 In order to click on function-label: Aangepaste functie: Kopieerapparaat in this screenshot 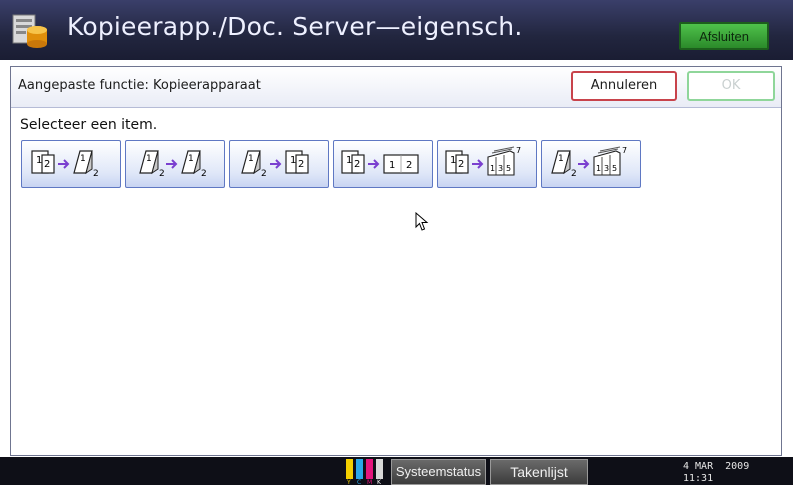, I will do `click(139, 85)`.